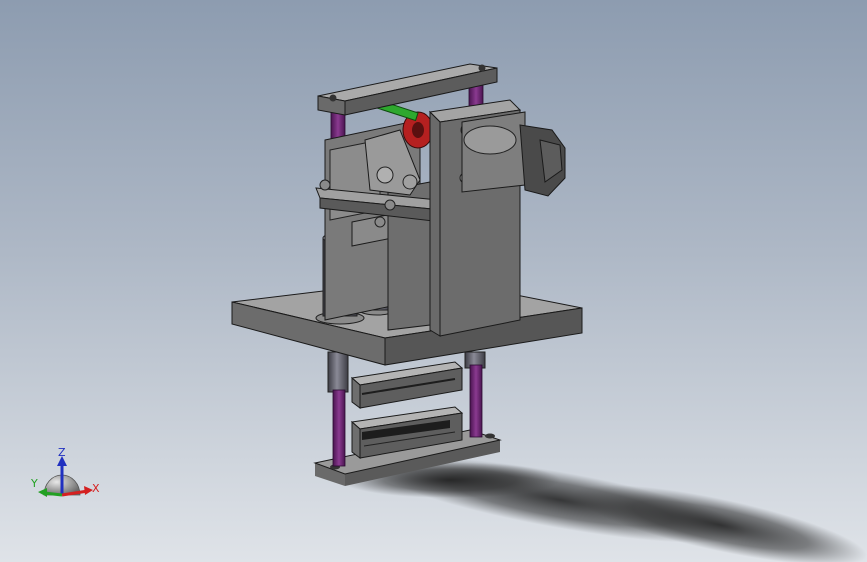 The width and height of the screenshot is (867, 562). Describe the element at coordinates (42, 492) in the screenshot. I see `y-axis-arrow-icon` at that location.